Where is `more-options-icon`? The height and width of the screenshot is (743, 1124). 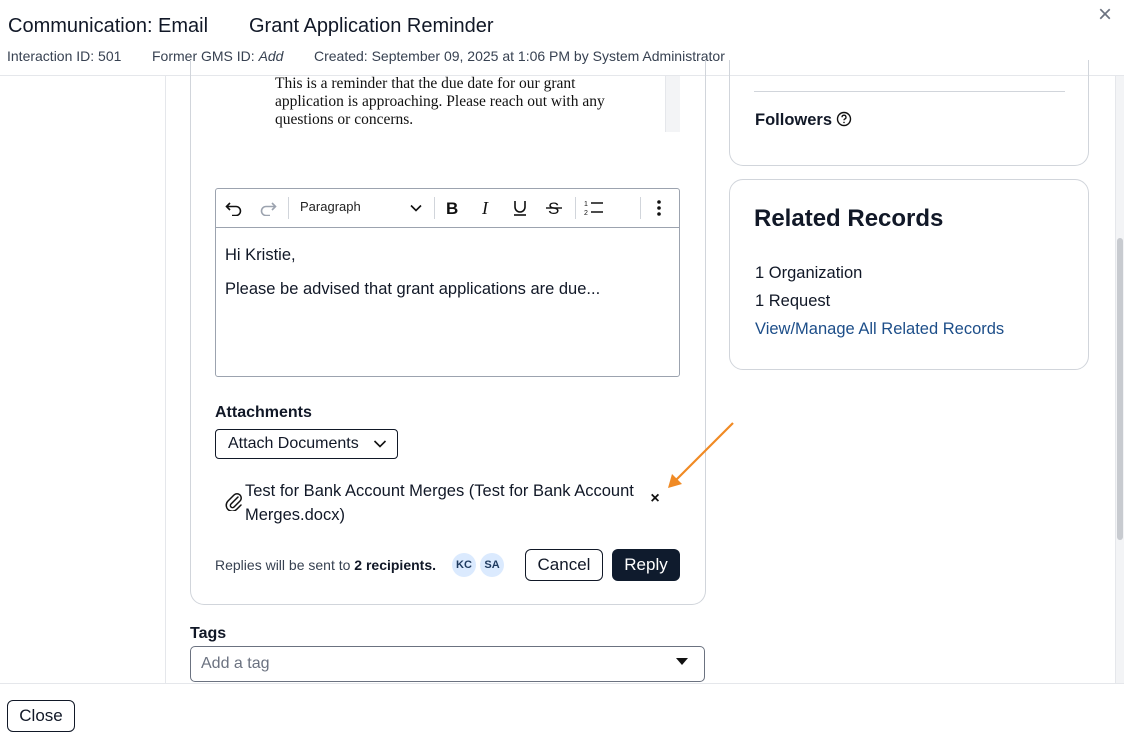
more-options-icon is located at coordinates (659, 208).